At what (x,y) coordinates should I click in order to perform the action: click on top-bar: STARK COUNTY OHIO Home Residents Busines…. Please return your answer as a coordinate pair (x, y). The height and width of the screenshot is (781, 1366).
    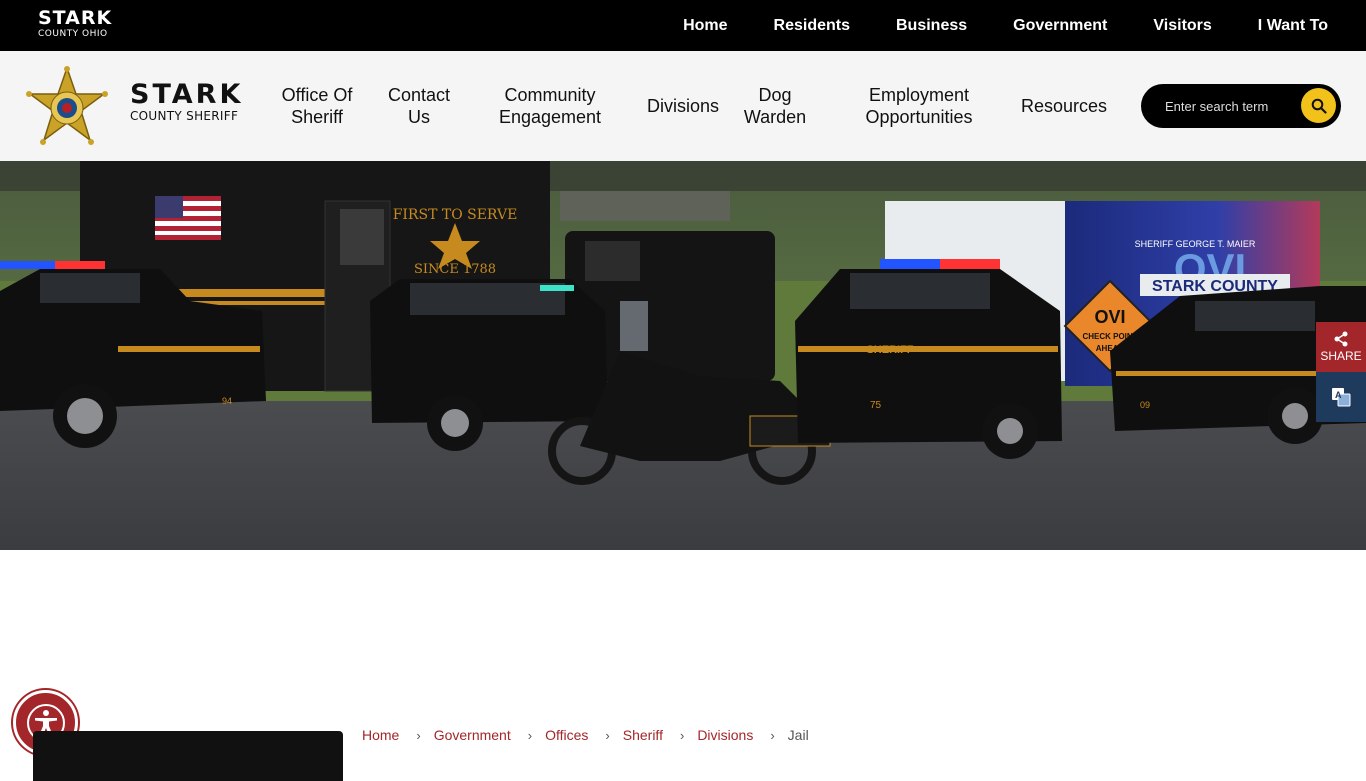
    Looking at the image, I should click on (683, 25).